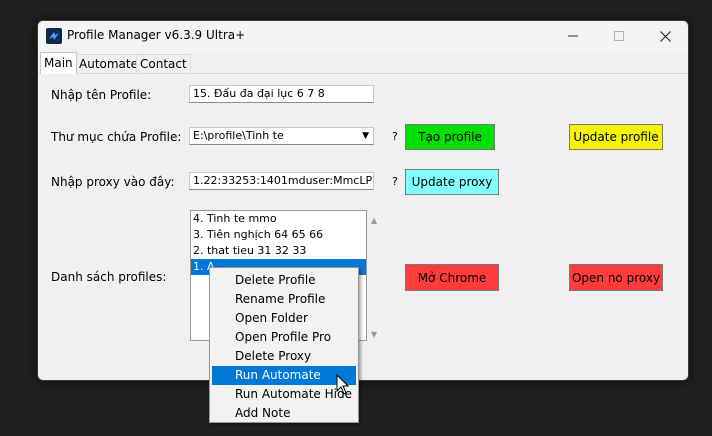  What do you see at coordinates (343, 384) in the screenshot?
I see `mouse-cursor-icon` at bounding box center [343, 384].